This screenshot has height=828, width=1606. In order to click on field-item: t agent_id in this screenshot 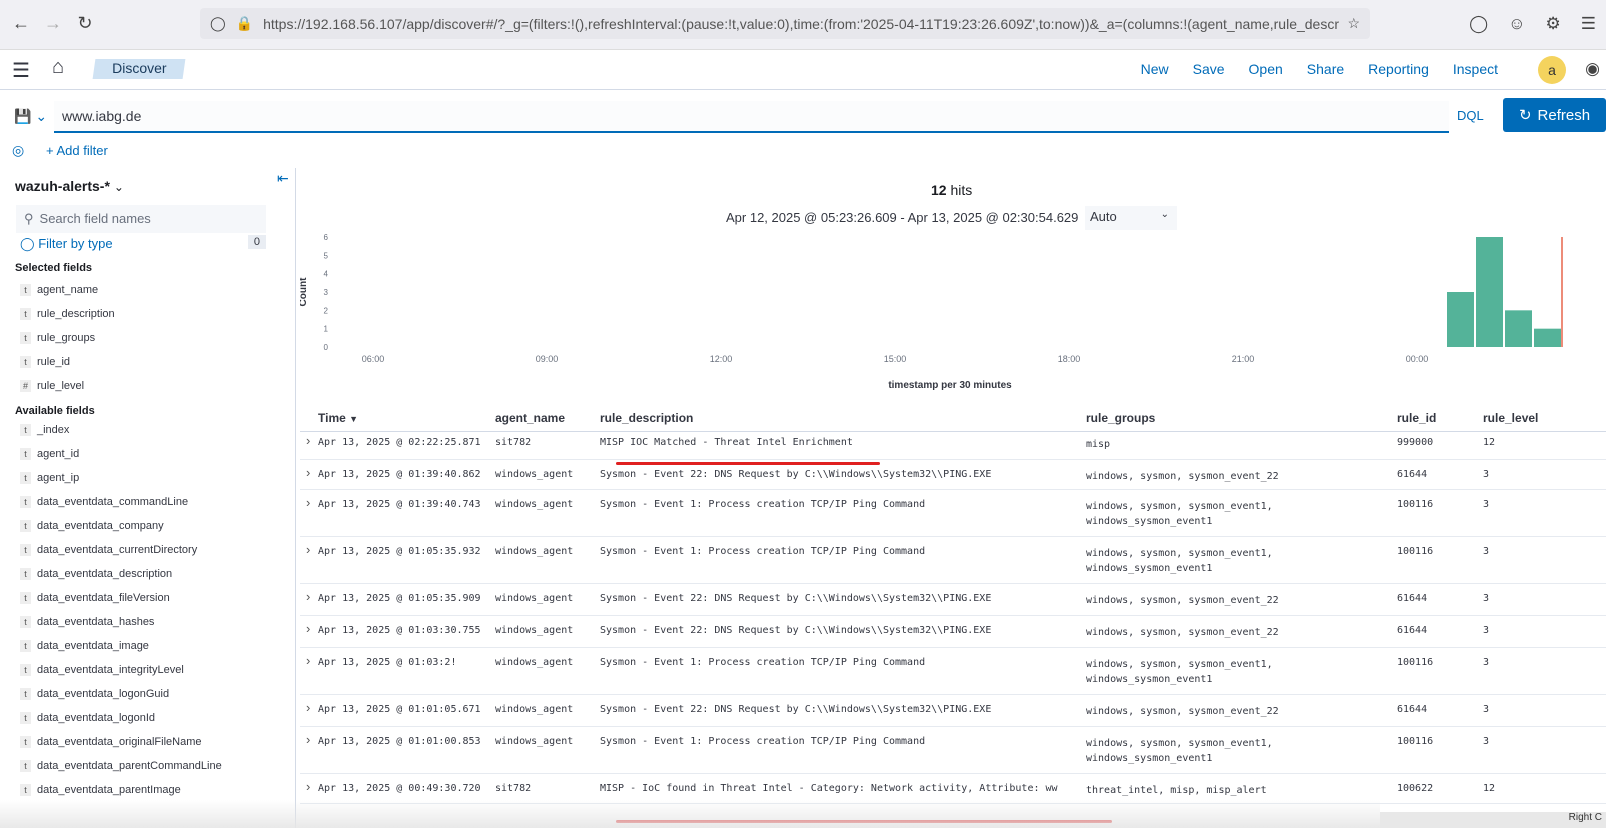, I will do `click(49, 454)`.